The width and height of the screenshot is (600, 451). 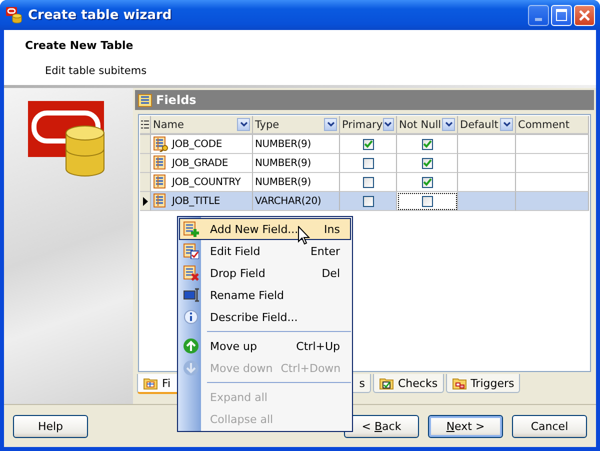 What do you see at coordinates (552, 125) in the screenshot?
I see `column-header: Comment` at bounding box center [552, 125].